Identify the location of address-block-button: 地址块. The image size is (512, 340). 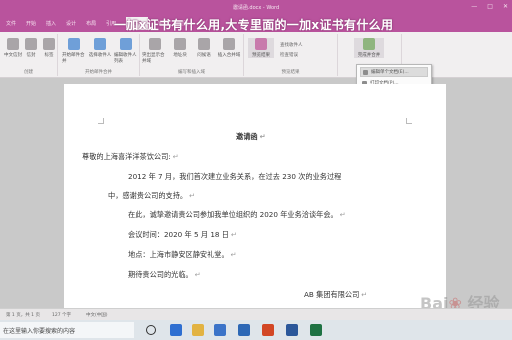
(180, 48).